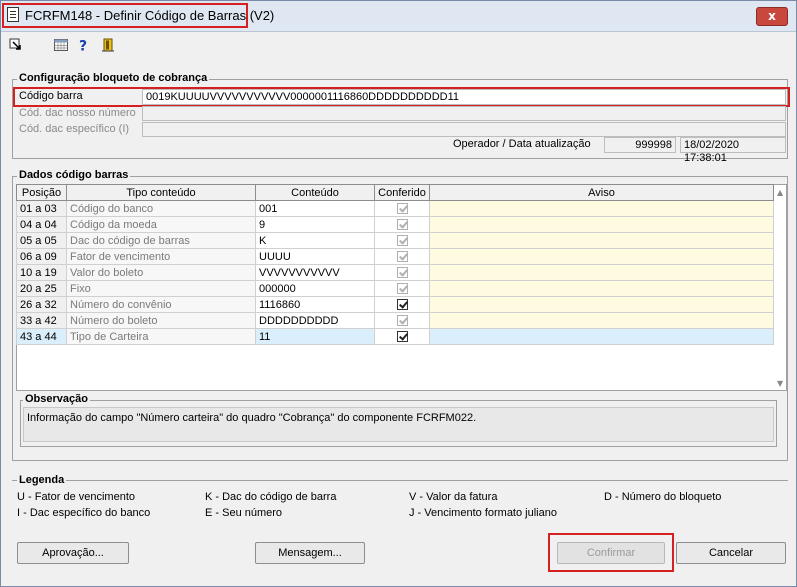 This screenshot has width=797, height=587. I want to click on table-row: 26 a 32 Número do convênio 1116860, so click(395, 304).